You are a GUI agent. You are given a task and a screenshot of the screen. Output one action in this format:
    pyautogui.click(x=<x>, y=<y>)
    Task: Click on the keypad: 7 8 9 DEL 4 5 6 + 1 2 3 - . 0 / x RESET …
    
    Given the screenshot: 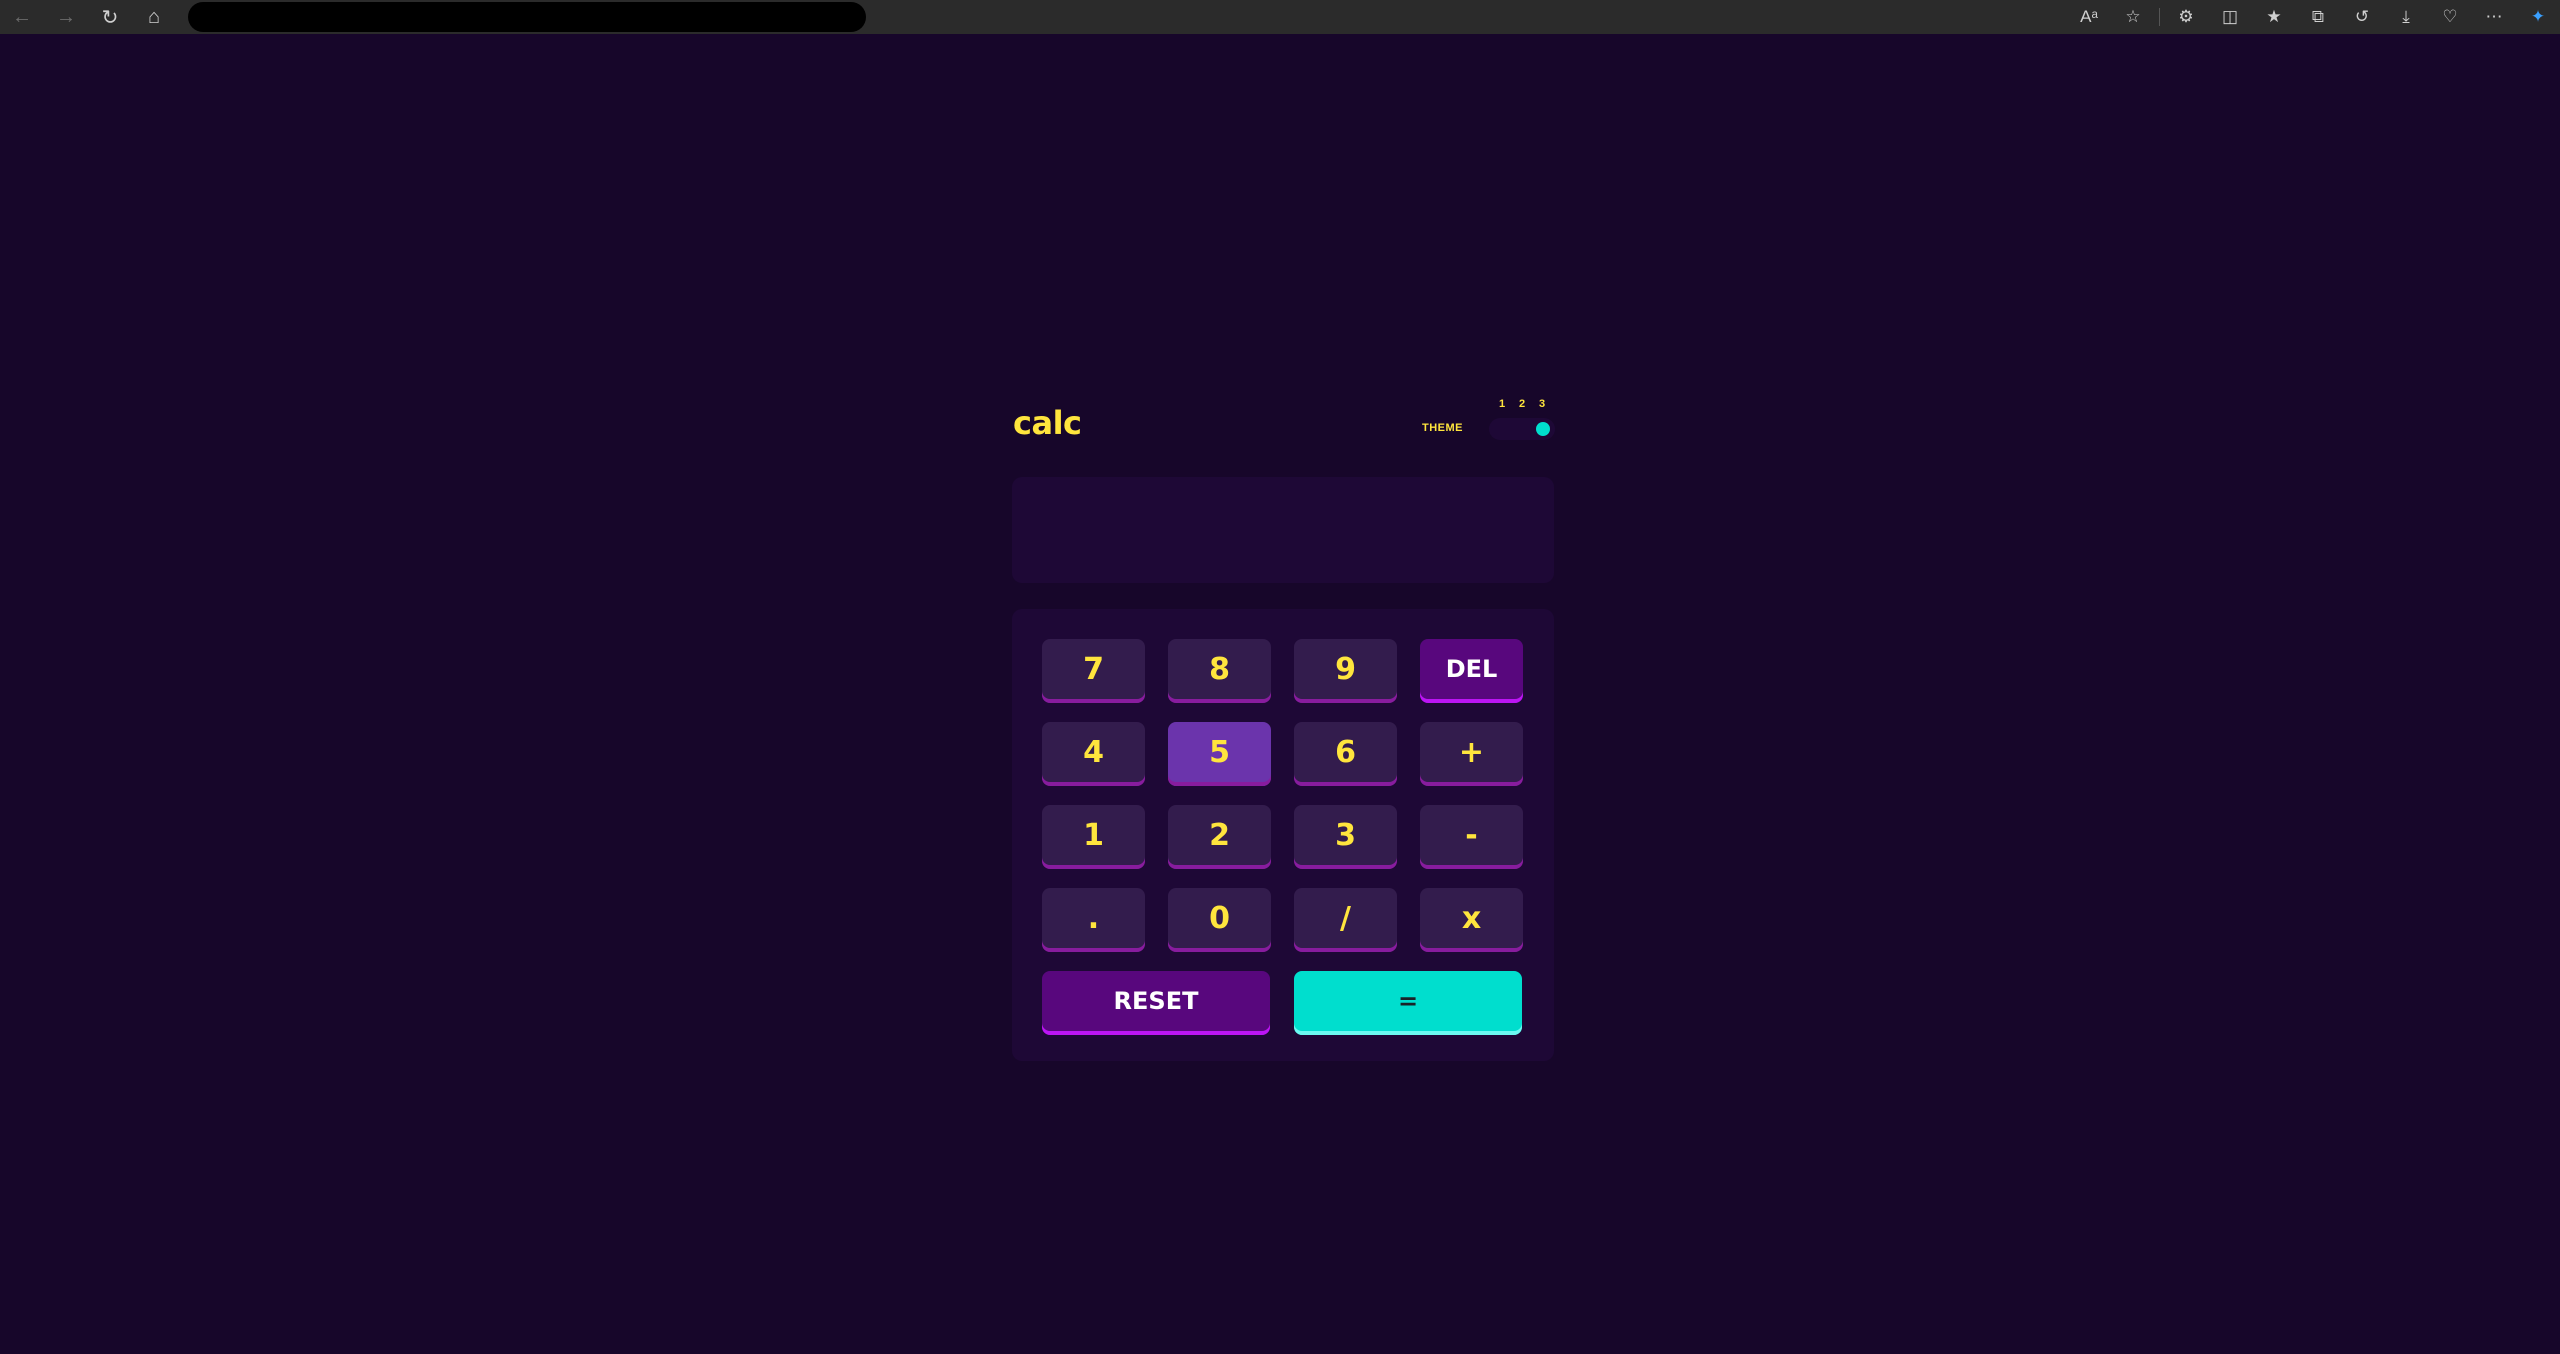 What is the action you would take?
    pyautogui.click(x=1283, y=835)
    